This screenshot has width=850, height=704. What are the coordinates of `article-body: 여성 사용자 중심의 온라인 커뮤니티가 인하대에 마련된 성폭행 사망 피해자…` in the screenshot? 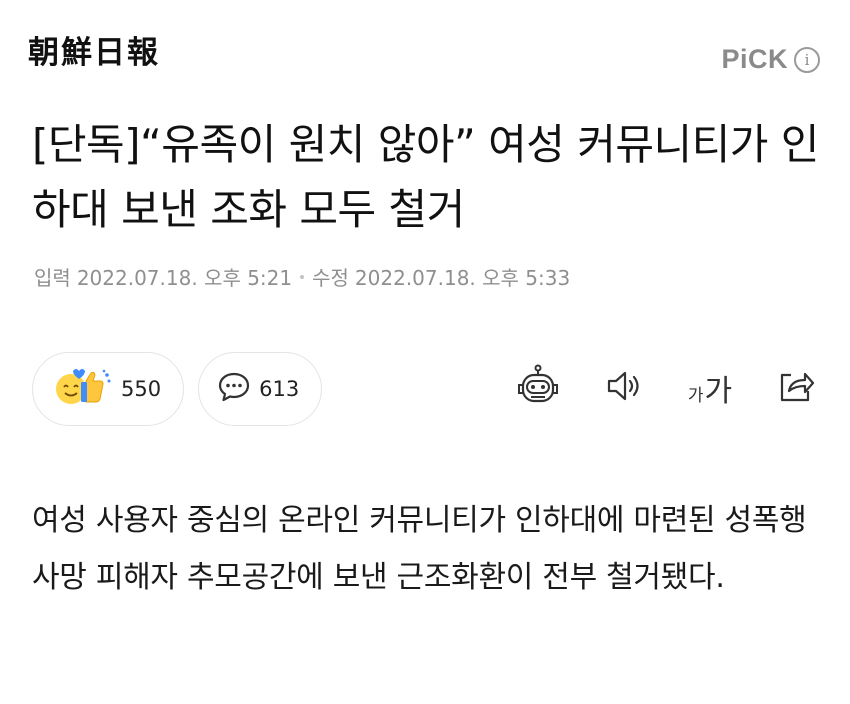 It's located at (419, 549).